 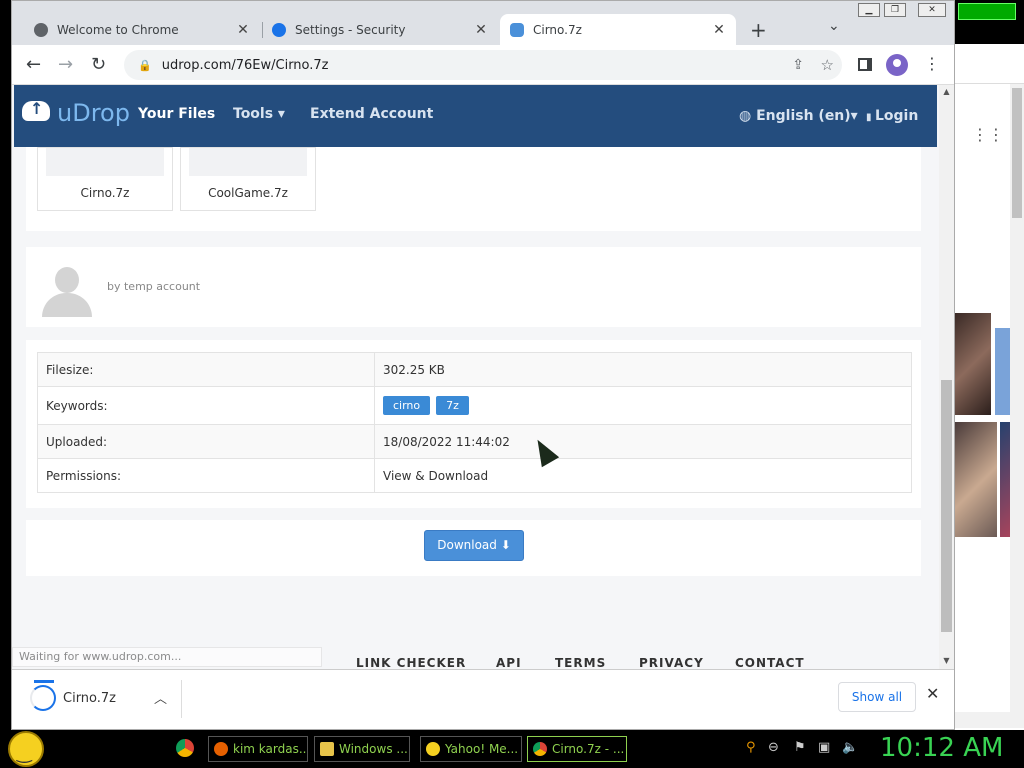 I want to click on lock-icon: 🔒, so click(x=145, y=65).